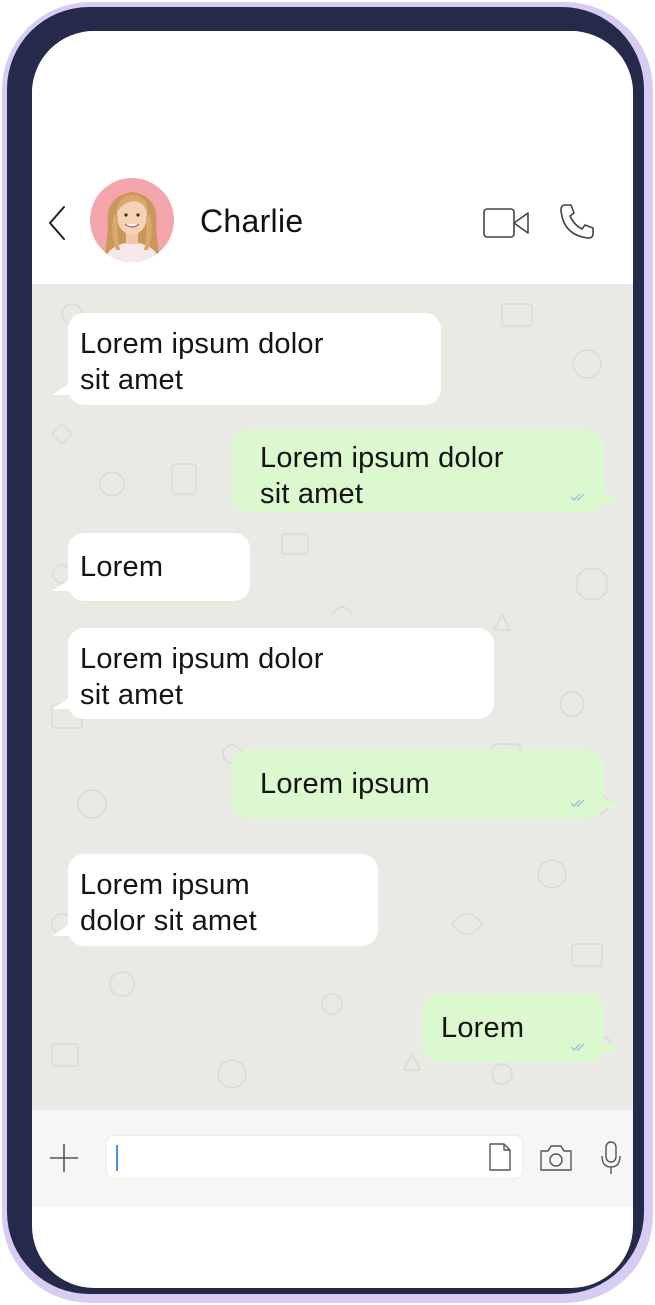 Image resolution: width=655 pixels, height=1305 pixels. Describe the element at coordinates (168, 921) in the screenshot. I see `message-text: dolor sit amet` at that location.